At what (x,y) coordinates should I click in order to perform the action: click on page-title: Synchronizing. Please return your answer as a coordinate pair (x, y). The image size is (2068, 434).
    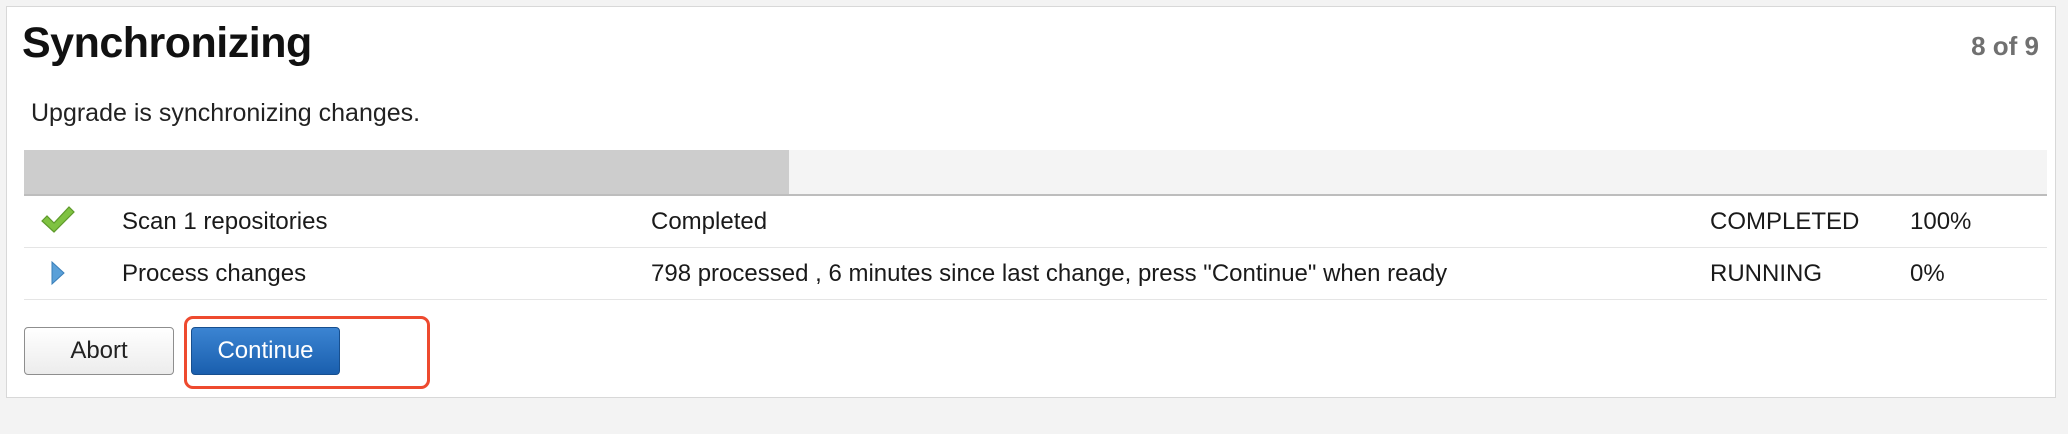
    Looking at the image, I should click on (167, 43).